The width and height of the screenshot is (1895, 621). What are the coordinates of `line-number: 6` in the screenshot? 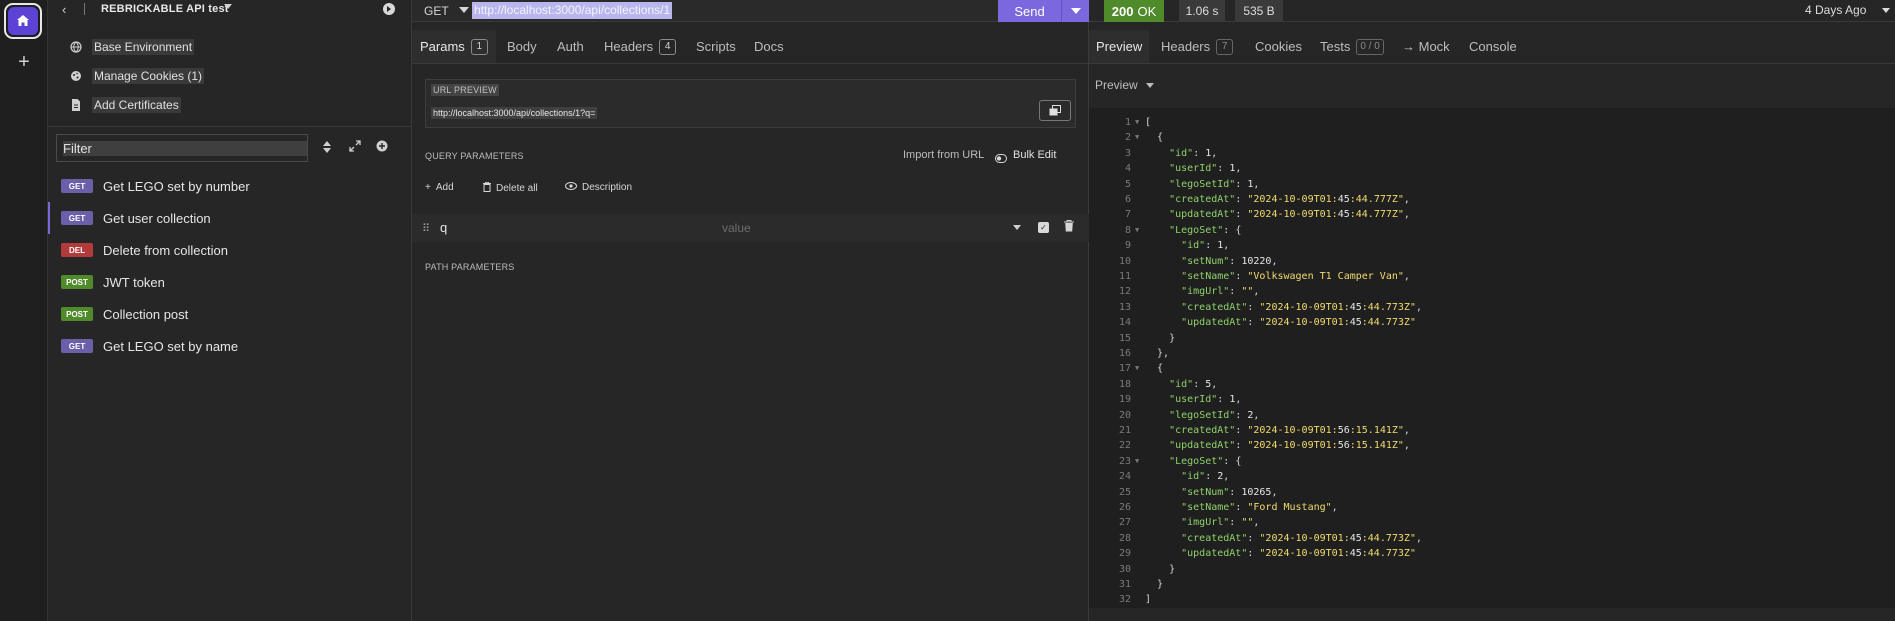 It's located at (1127, 199).